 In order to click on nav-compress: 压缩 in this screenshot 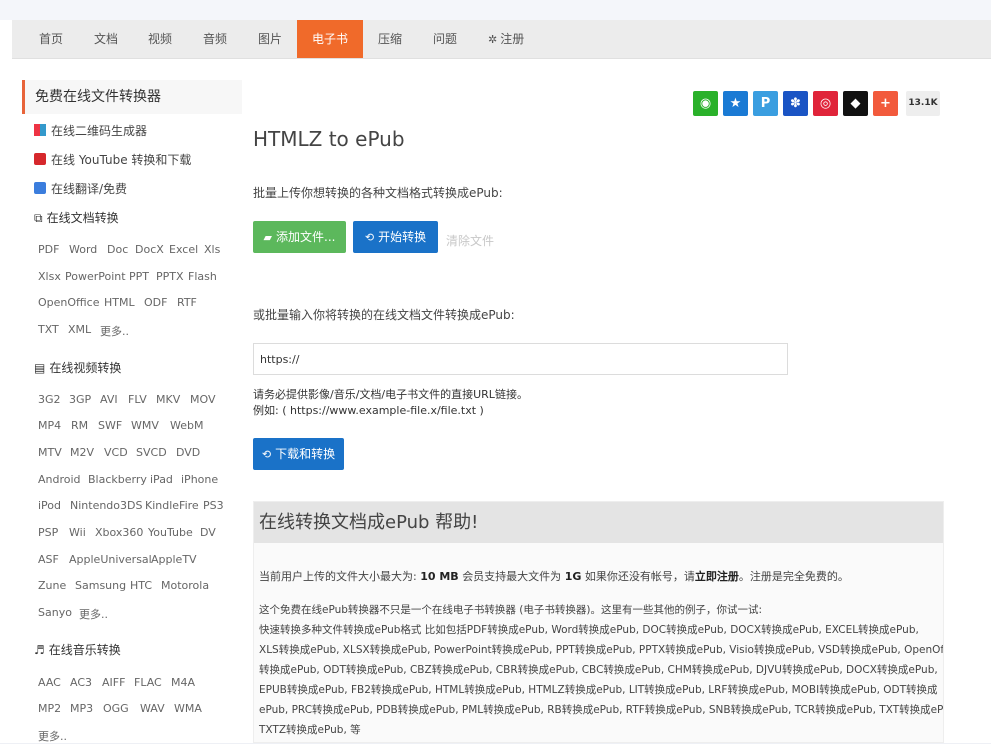, I will do `click(390, 39)`.